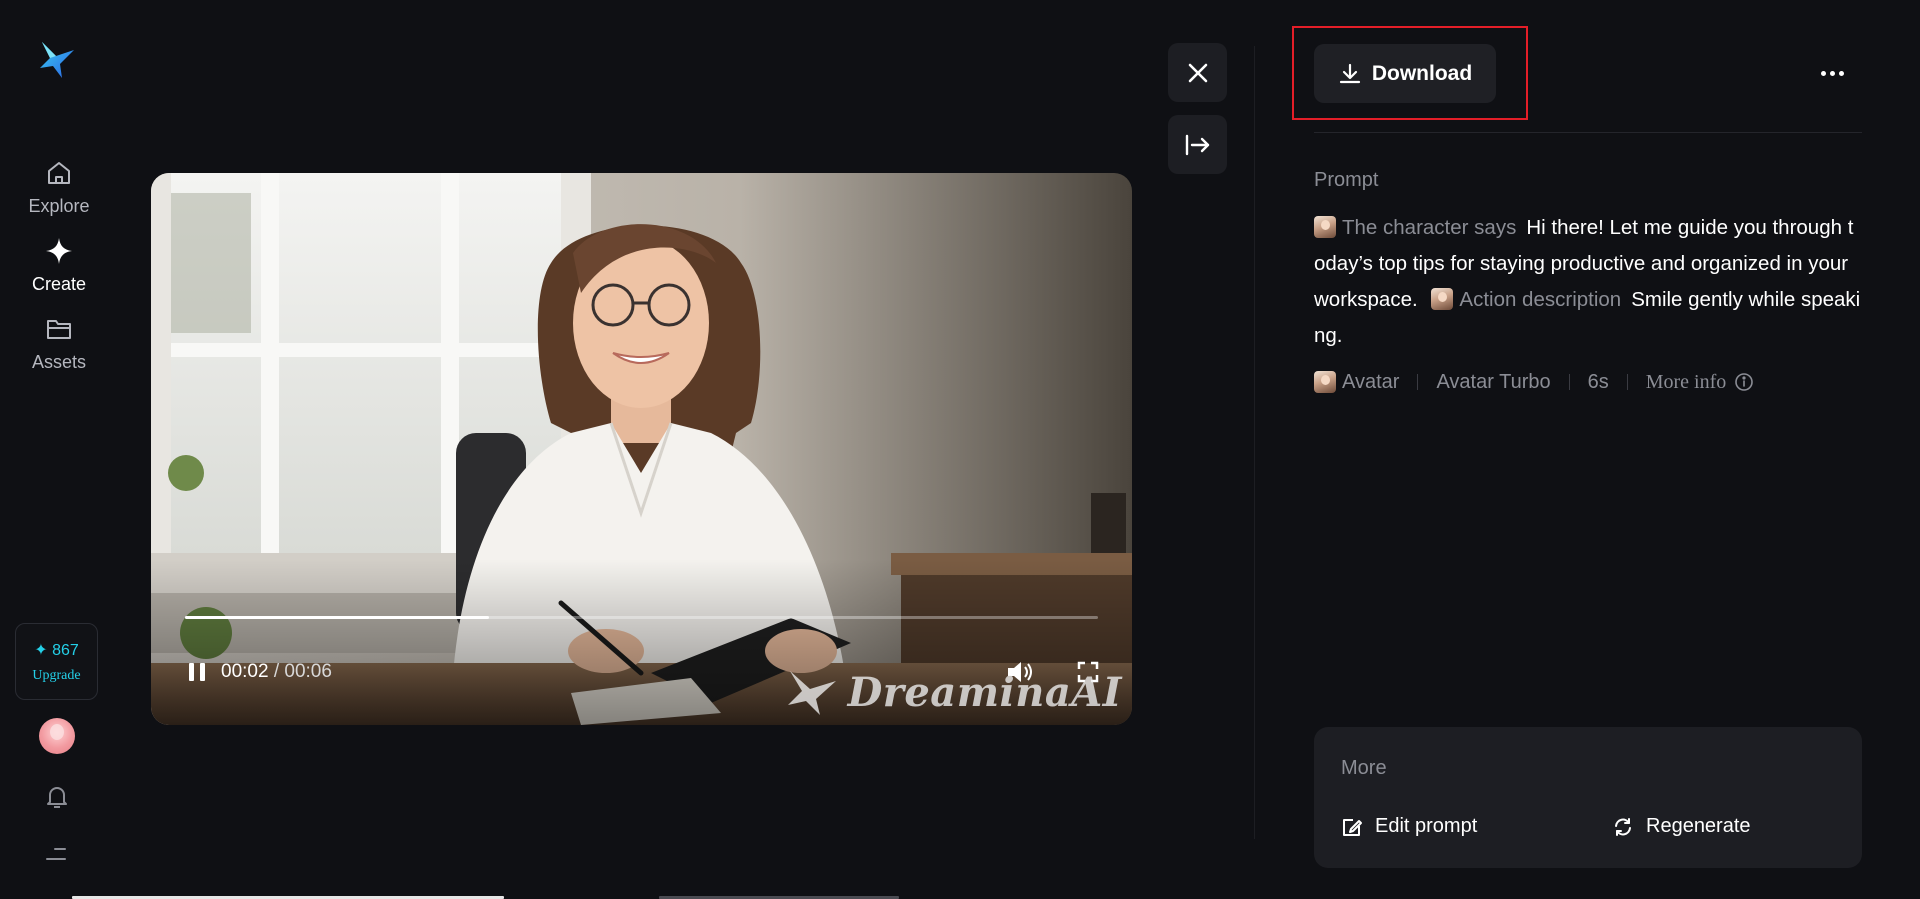  What do you see at coordinates (1698, 826) in the screenshot?
I see `regenerate-label: Regenerate` at bounding box center [1698, 826].